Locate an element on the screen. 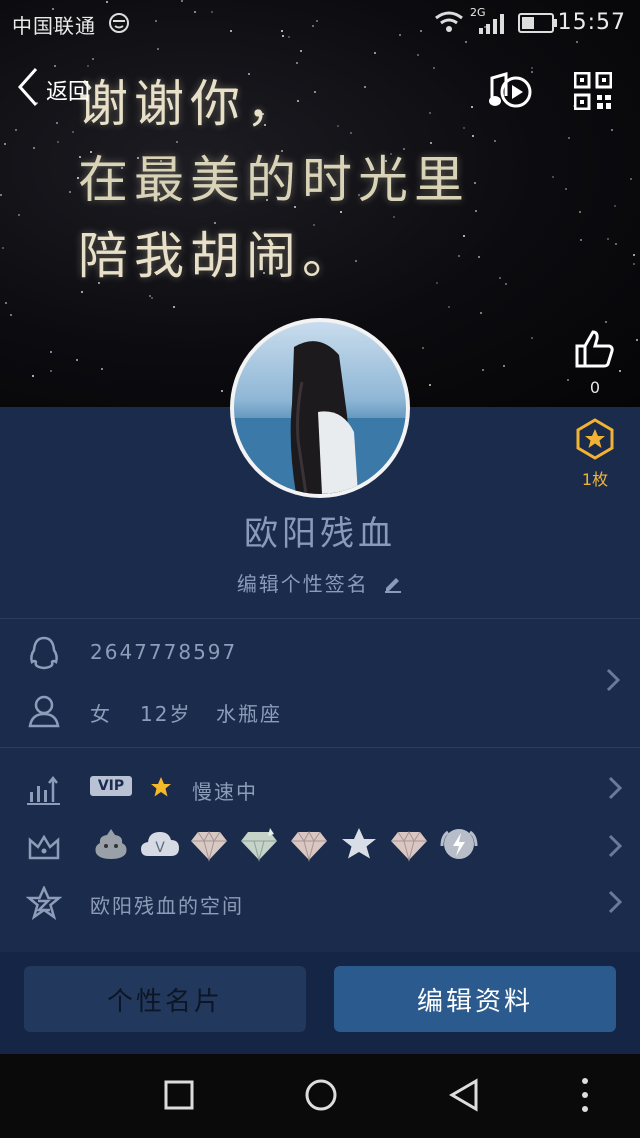  music-play-icon is located at coordinates (510, 90).